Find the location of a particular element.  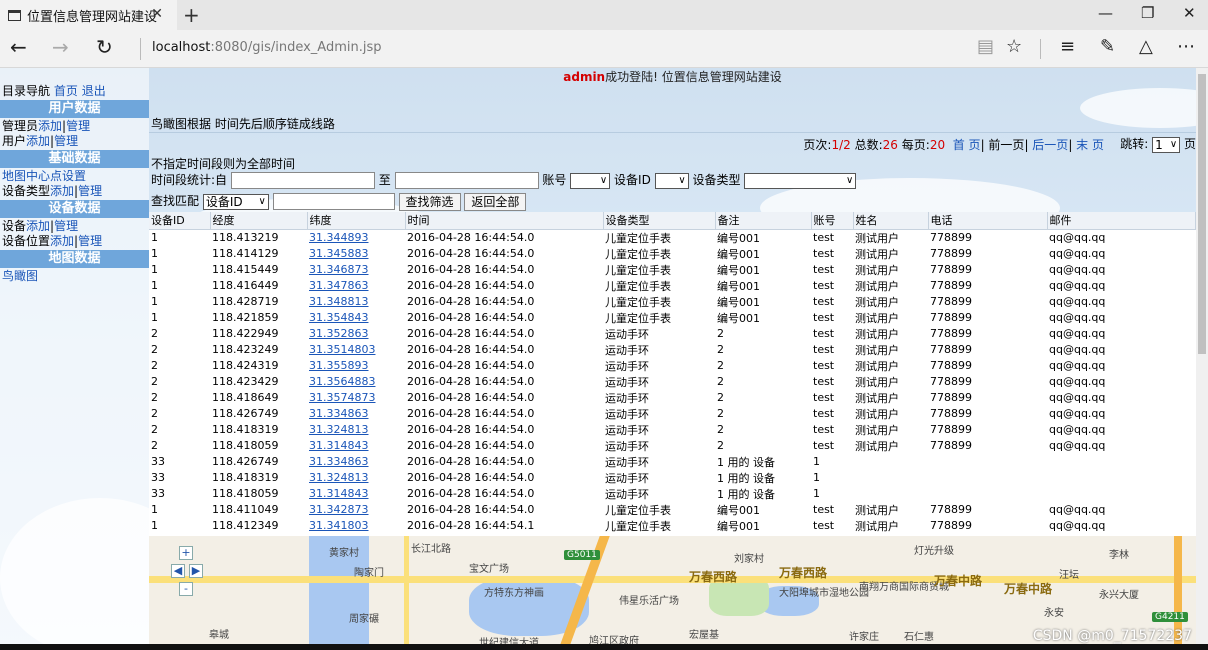

url-field: localhost:8080/gis/index_Admin.jsp is located at coordinates (267, 47).